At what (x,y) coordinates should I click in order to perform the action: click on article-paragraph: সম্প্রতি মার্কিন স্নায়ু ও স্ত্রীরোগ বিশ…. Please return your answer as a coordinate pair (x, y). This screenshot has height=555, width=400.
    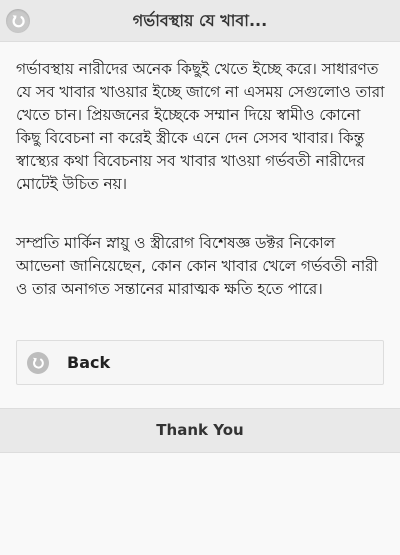
    Looking at the image, I should click on (197, 266).